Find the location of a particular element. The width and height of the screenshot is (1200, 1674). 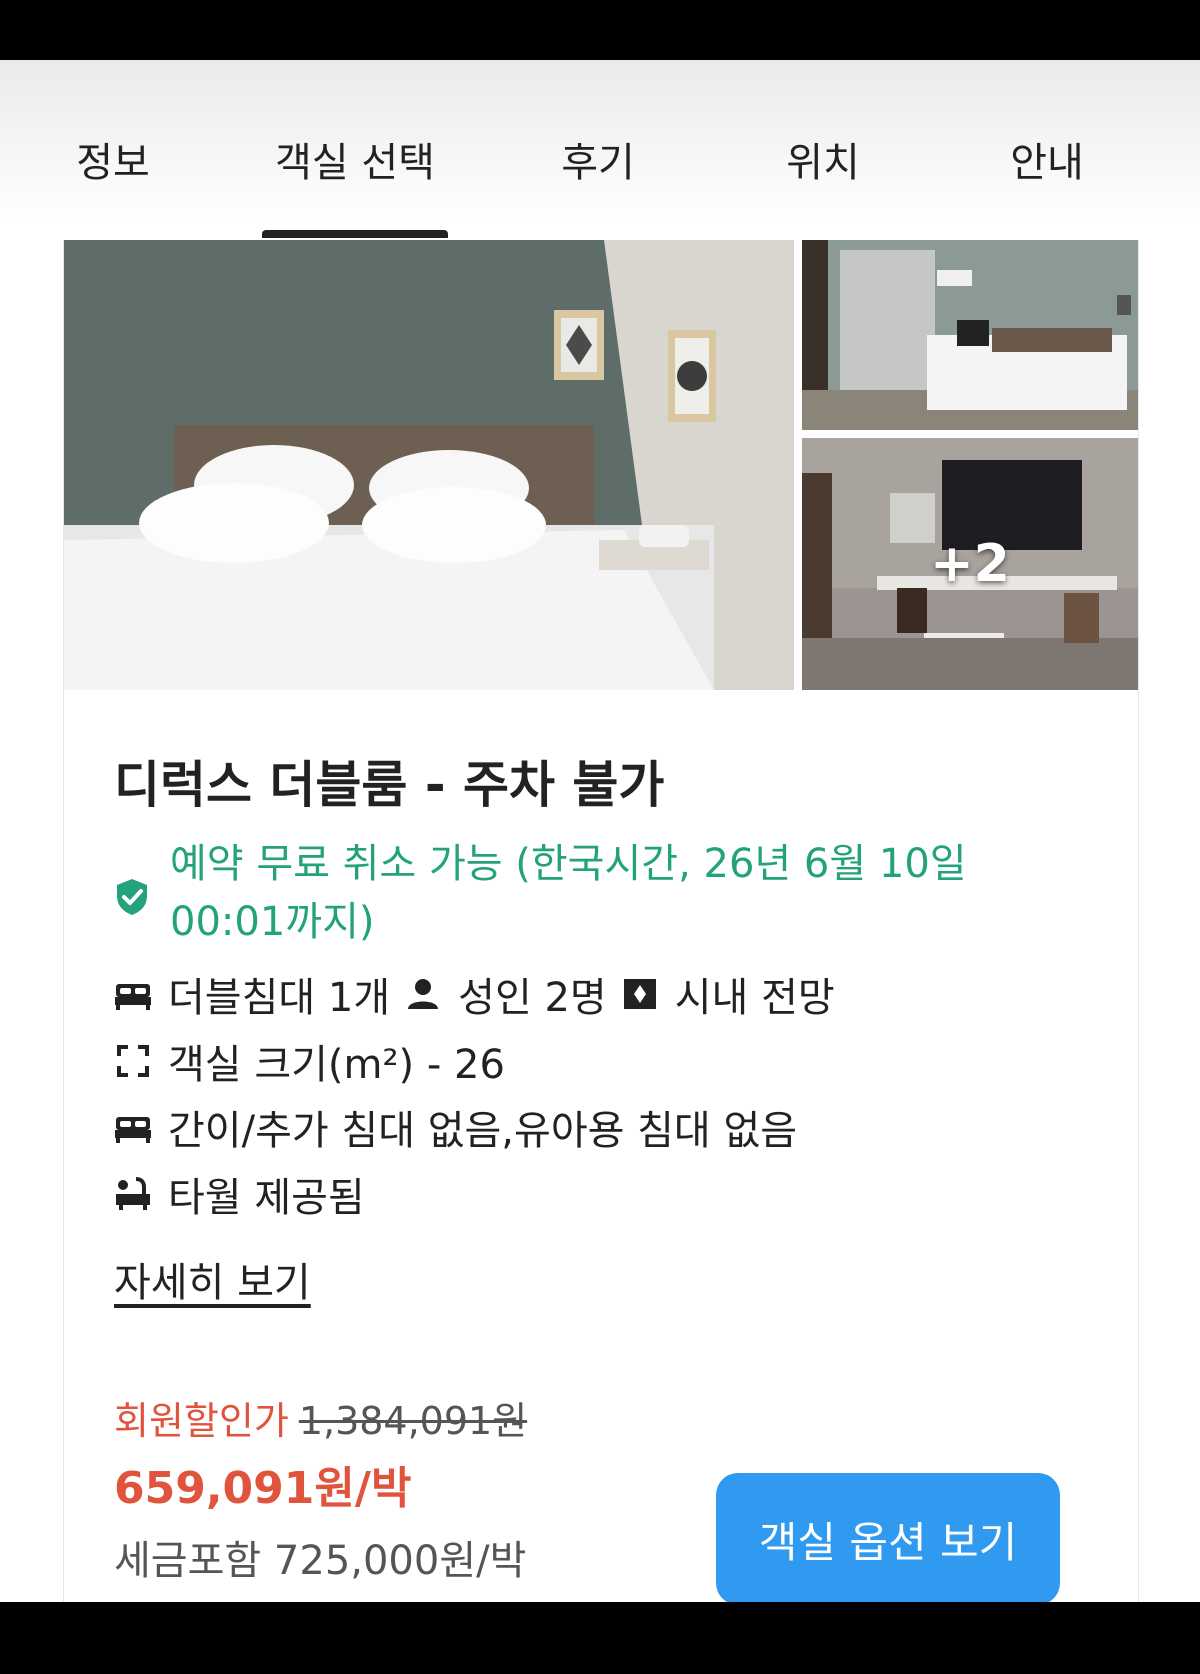

tab-guide: 안내 is located at coordinates (1047, 159).